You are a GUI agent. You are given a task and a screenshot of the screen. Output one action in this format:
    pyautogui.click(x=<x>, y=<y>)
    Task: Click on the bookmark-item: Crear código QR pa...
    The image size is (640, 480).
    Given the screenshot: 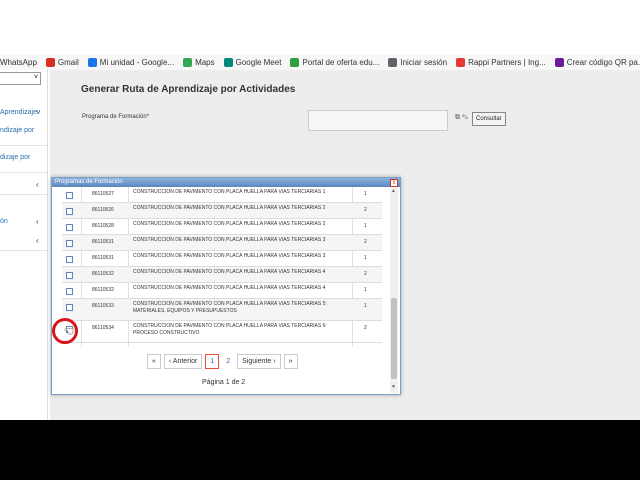 What is the action you would take?
    pyautogui.click(x=597, y=62)
    